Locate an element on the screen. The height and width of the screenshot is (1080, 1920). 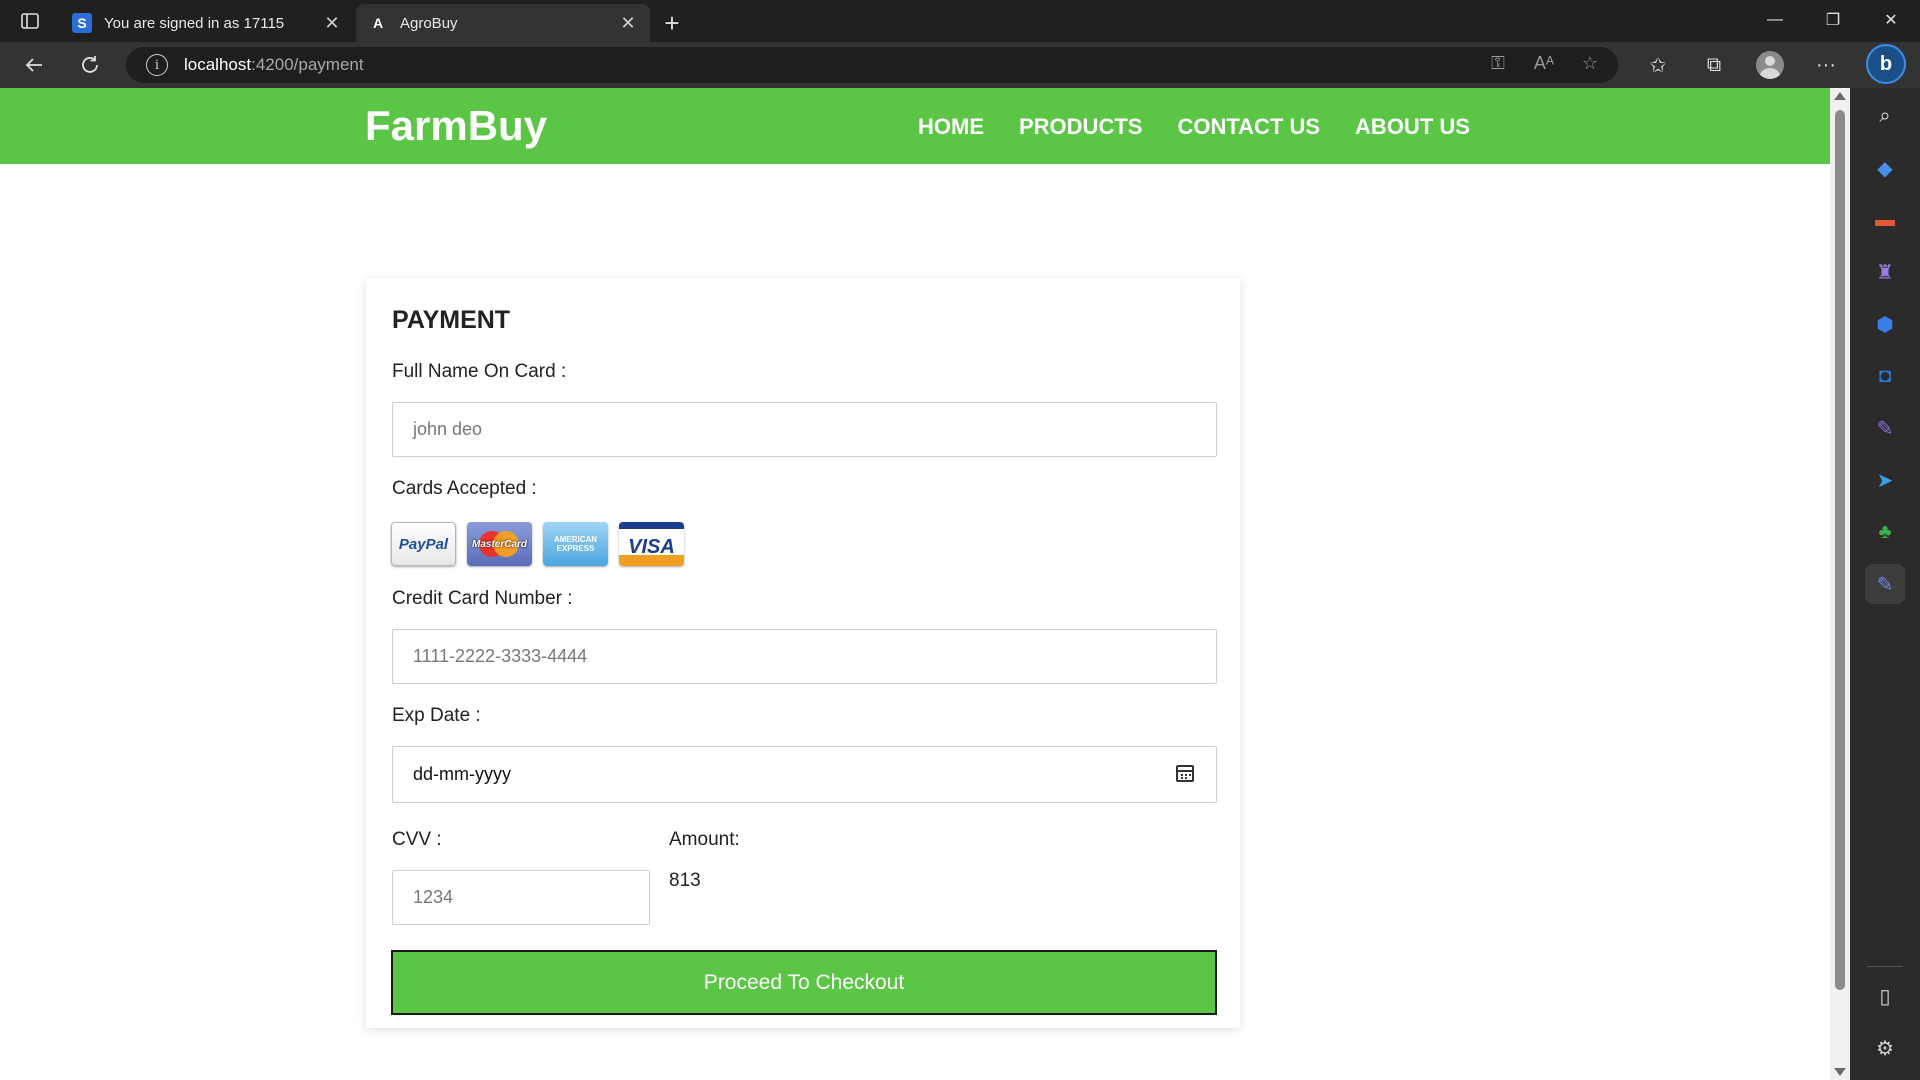
brand-logo: FarmBuy is located at coordinates (456, 126).